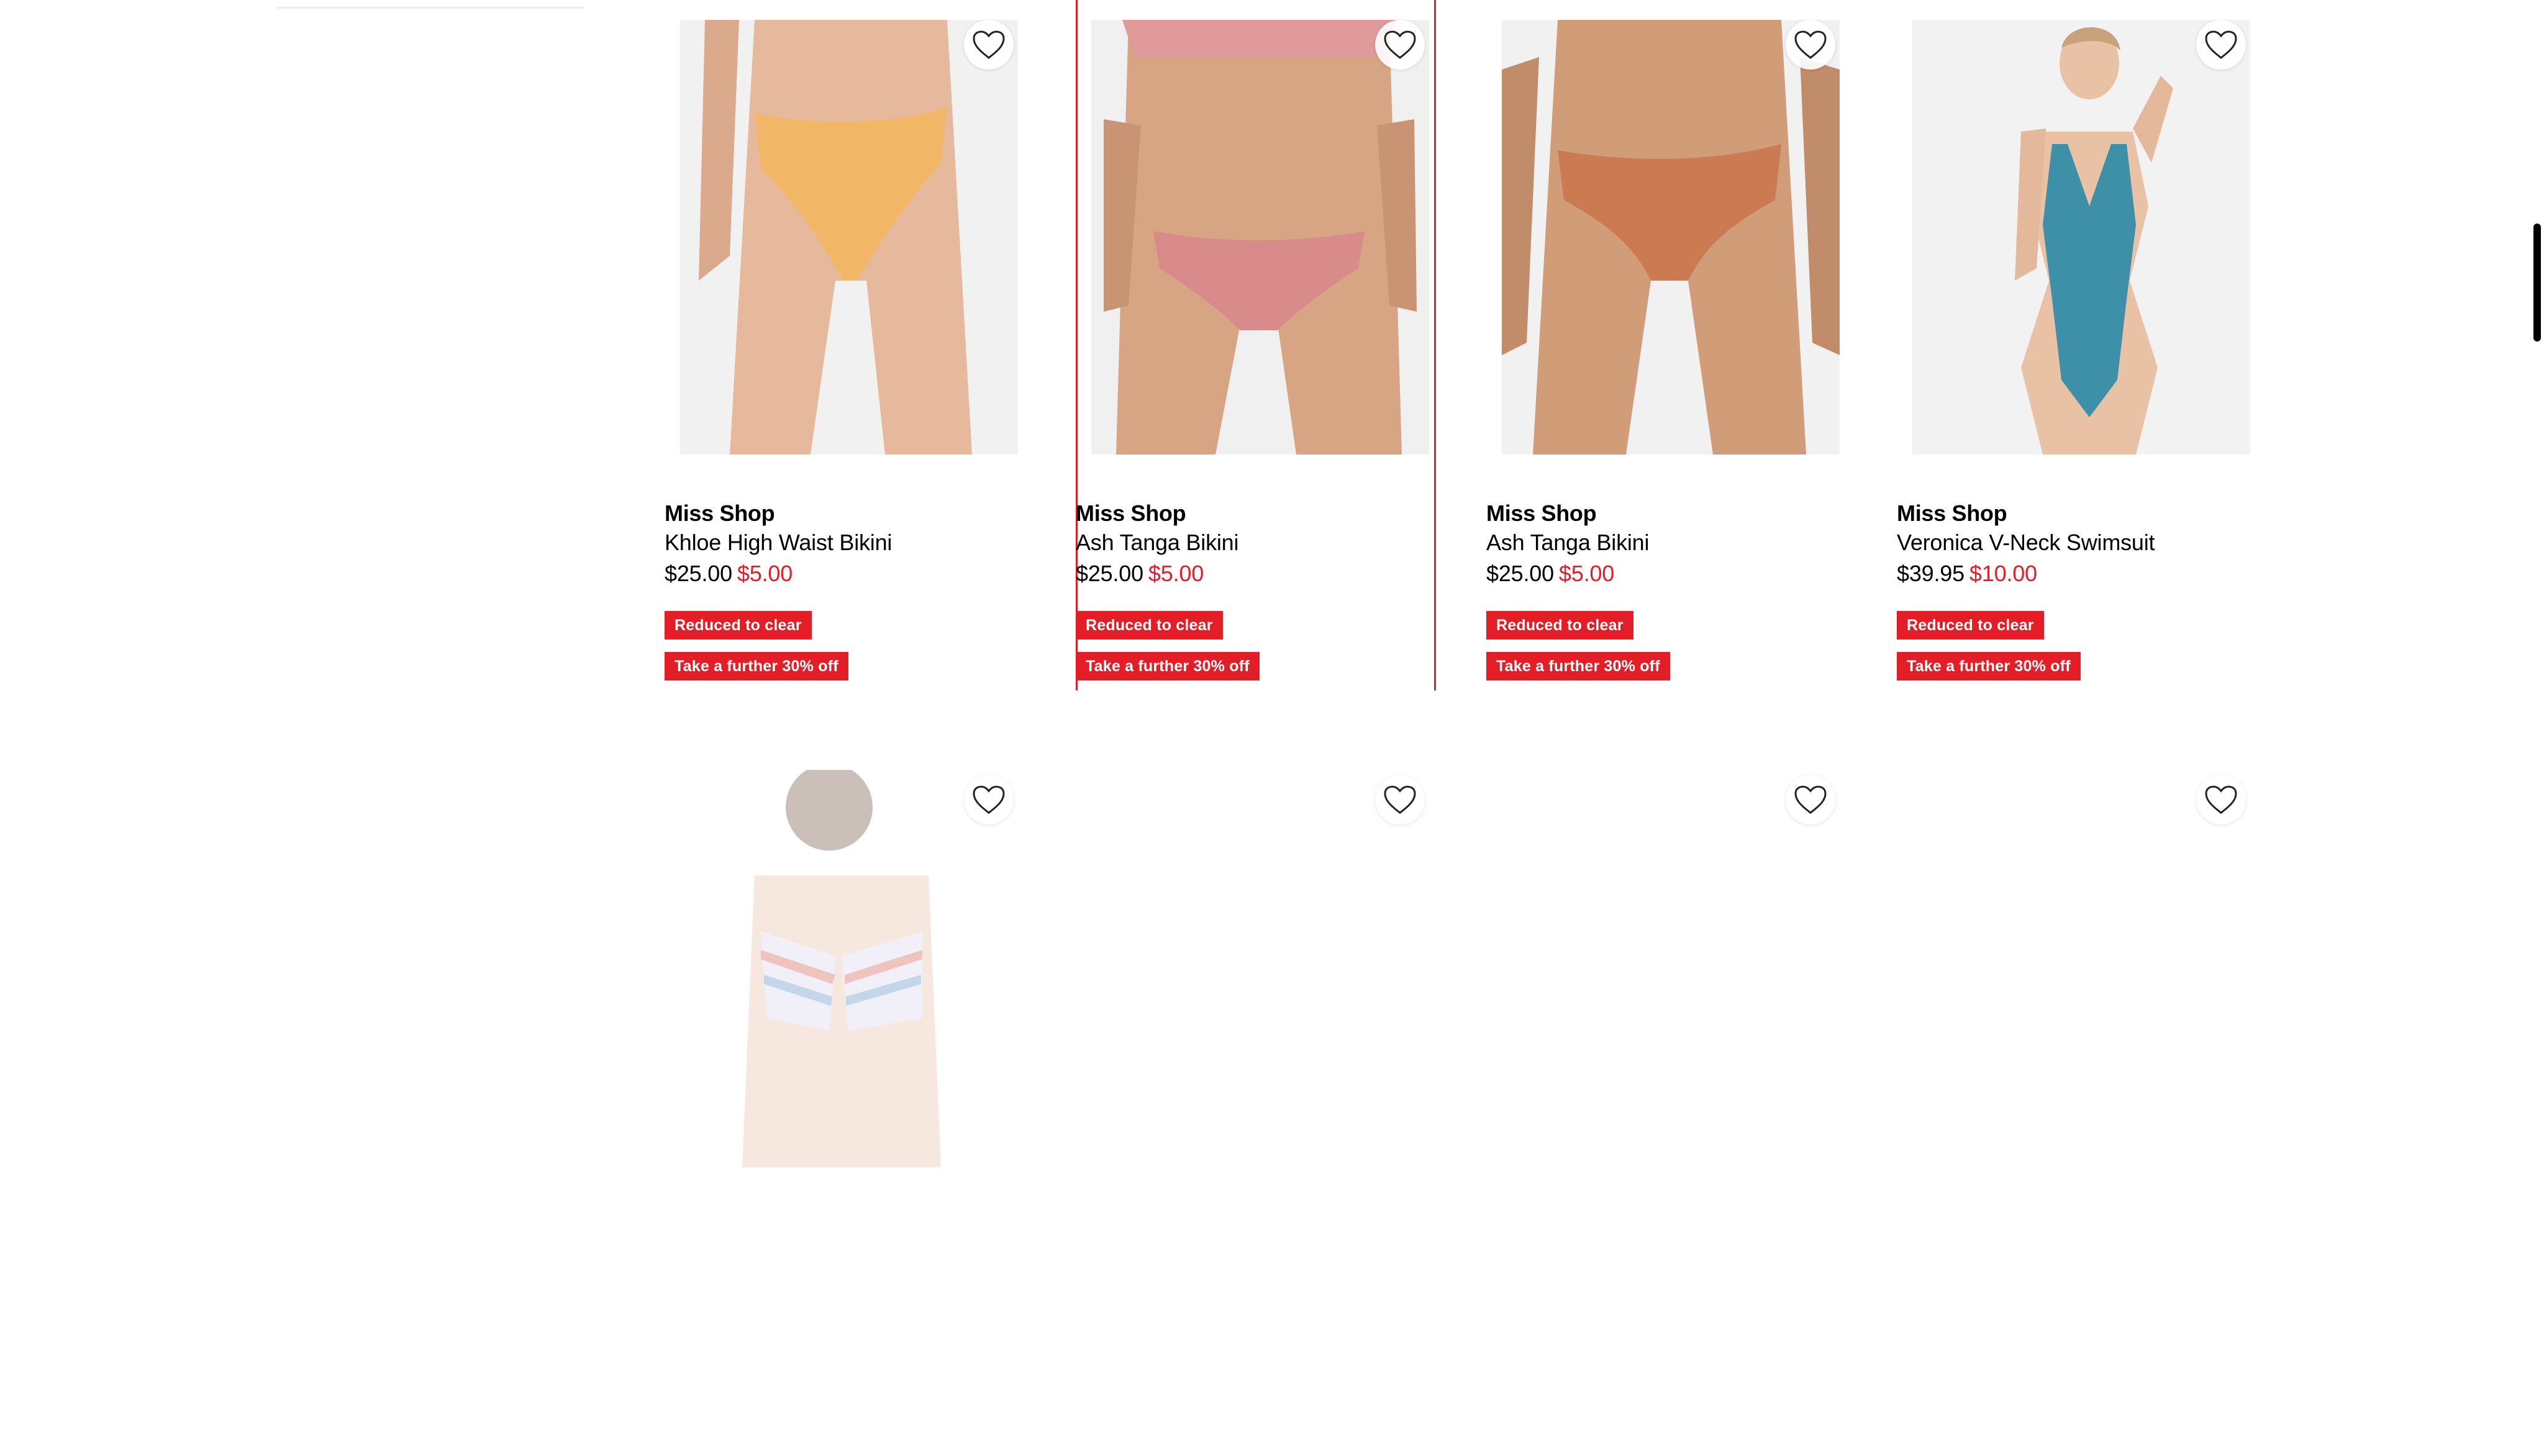 This screenshot has height=1456, width=2544. I want to click on original-price: $39.95, so click(1931, 573).